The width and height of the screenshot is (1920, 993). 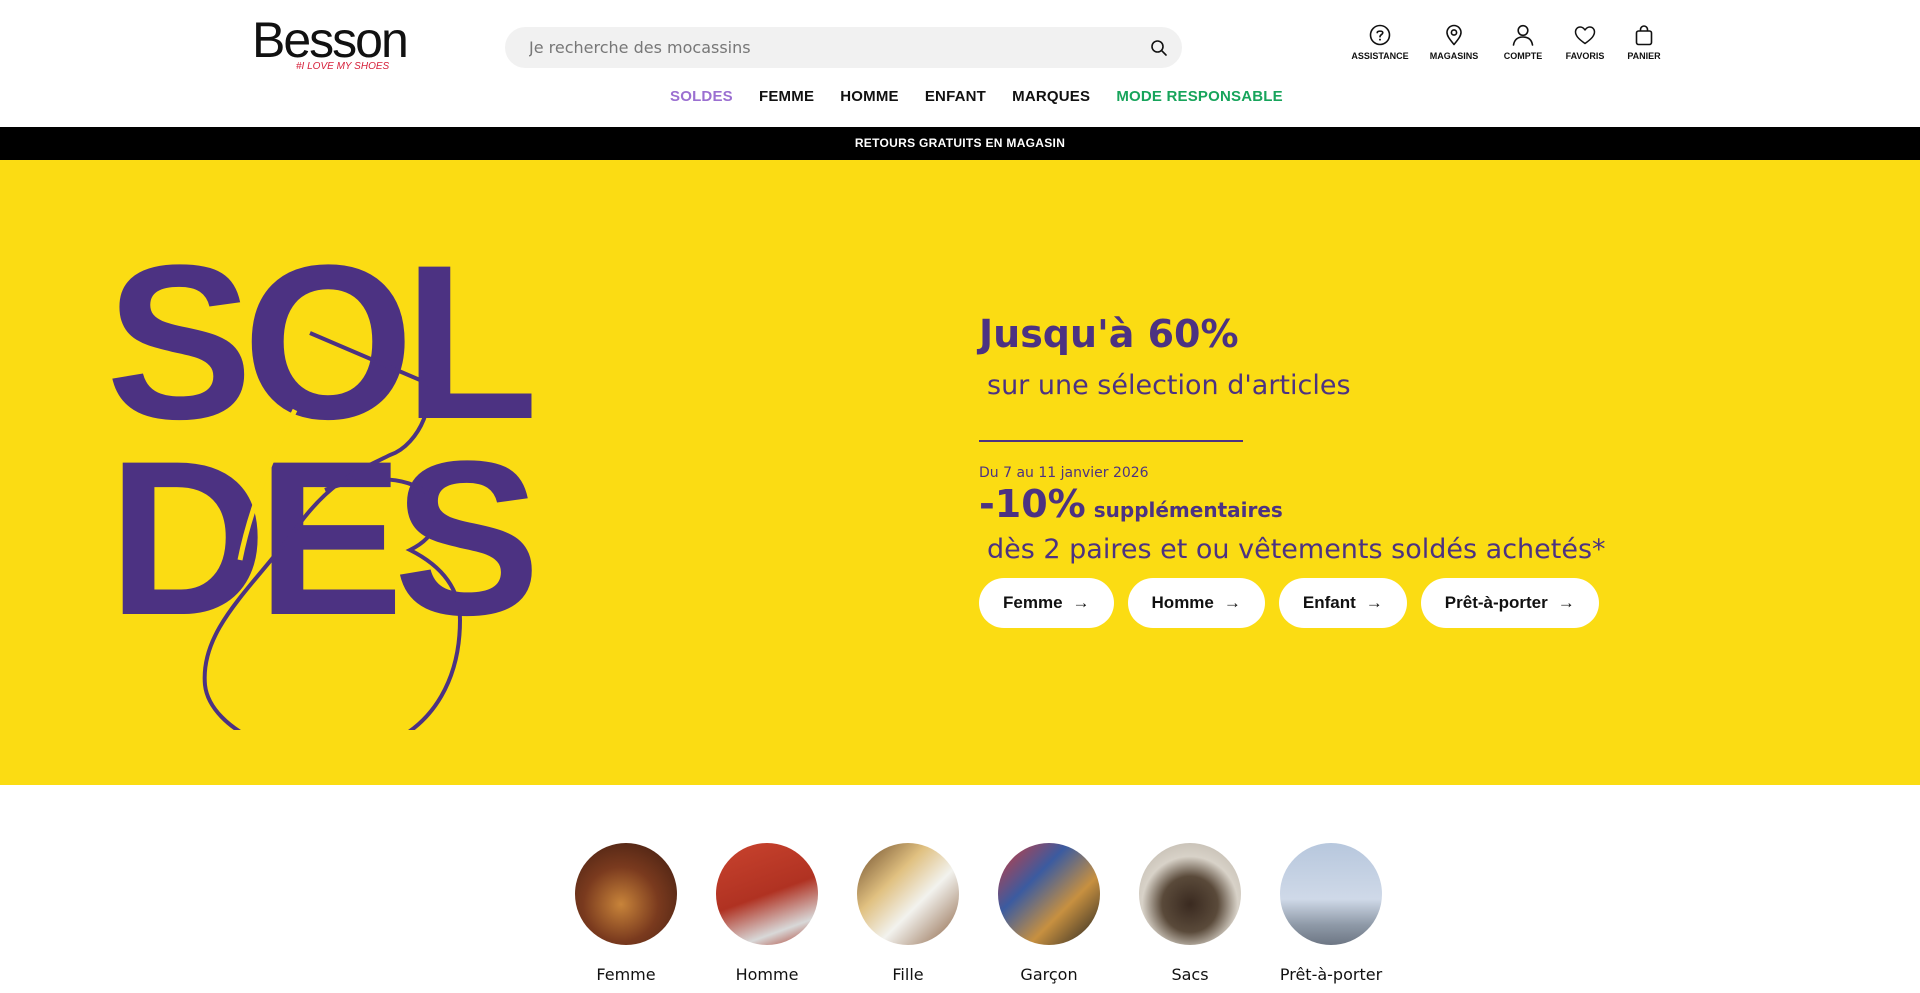 What do you see at coordinates (1380, 47) in the screenshot?
I see `assistance-link: ASSISTANCE` at bounding box center [1380, 47].